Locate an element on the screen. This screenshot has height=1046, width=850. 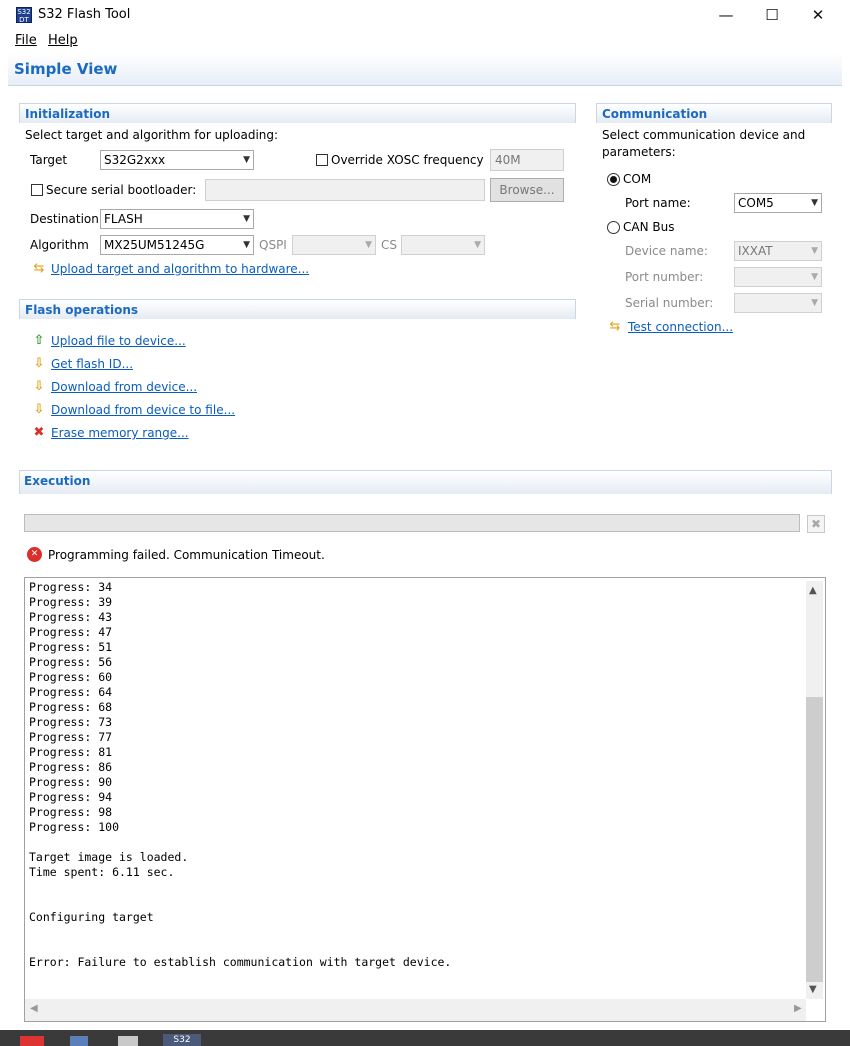
console-line: Progress: 73 is located at coordinates (71, 722).